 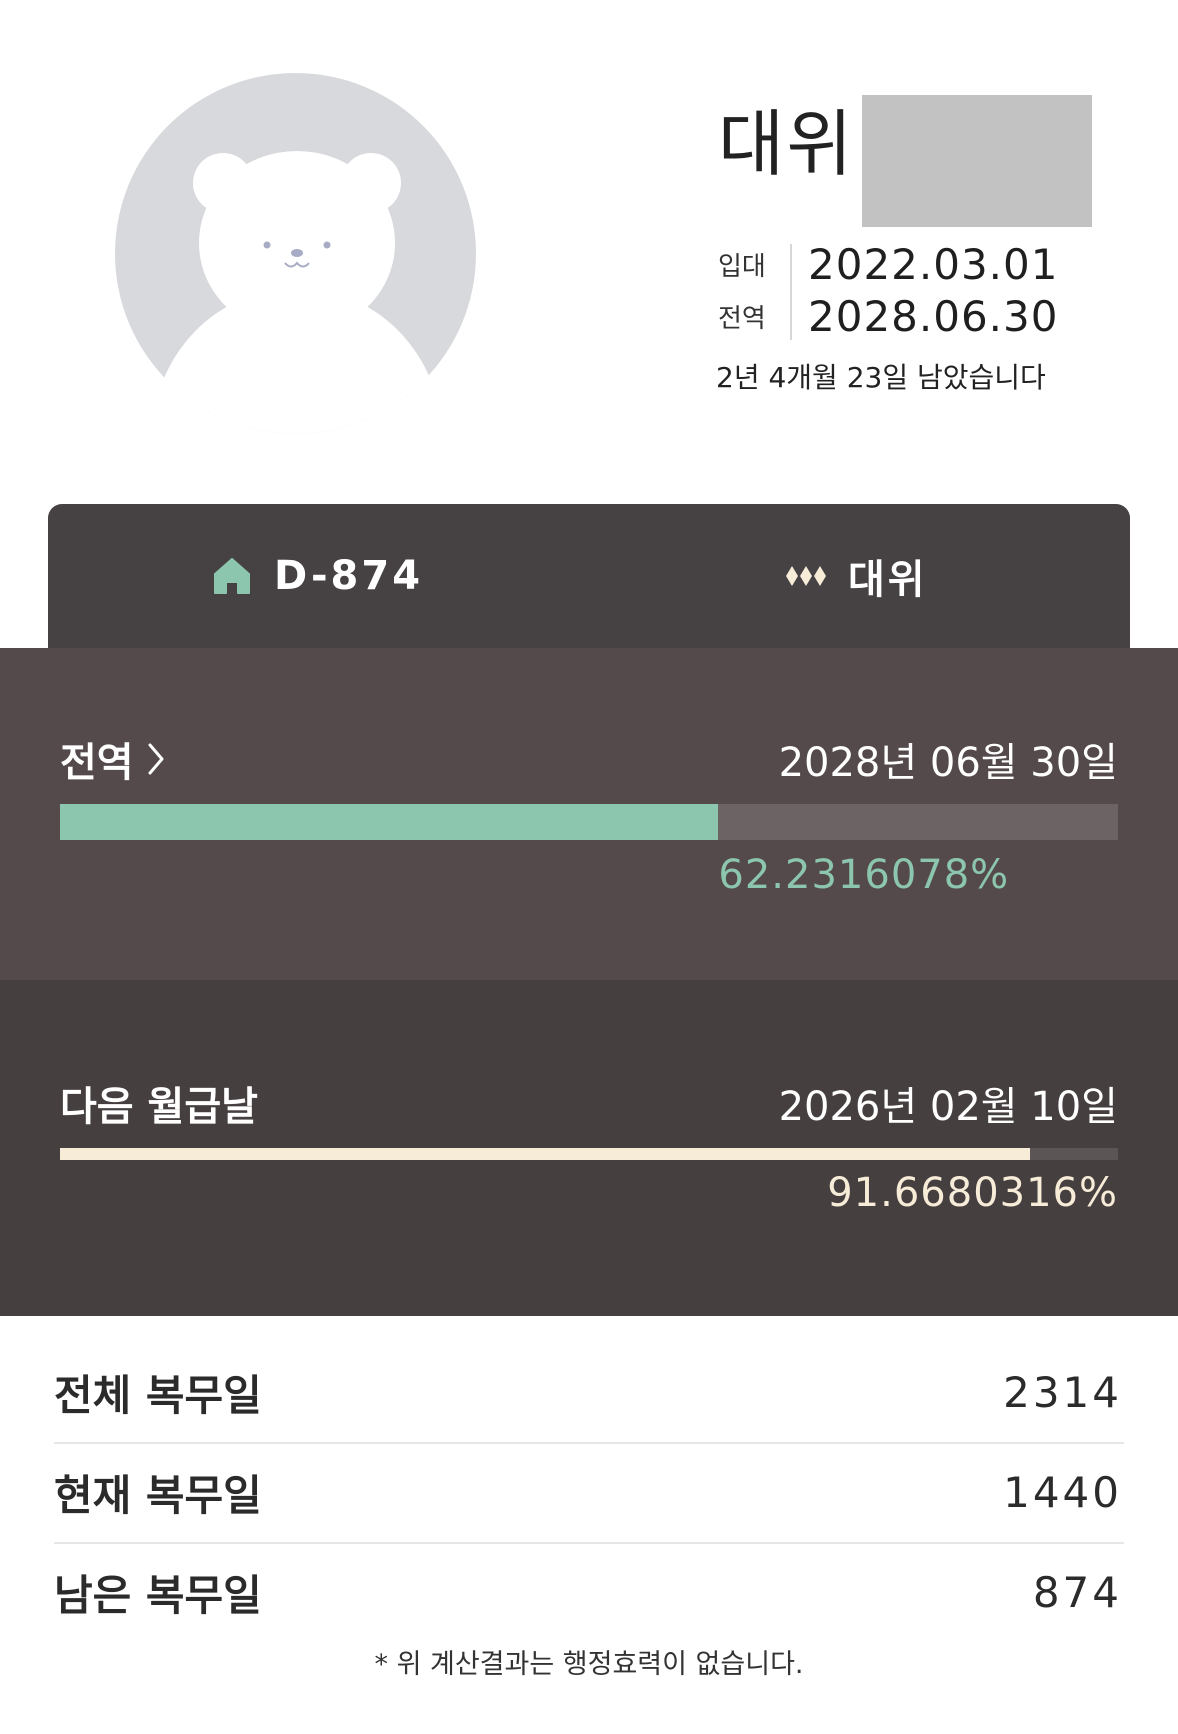 What do you see at coordinates (1077, 1592) in the screenshot?
I see `stat-value: 874` at bounding box center [1077, 1592].